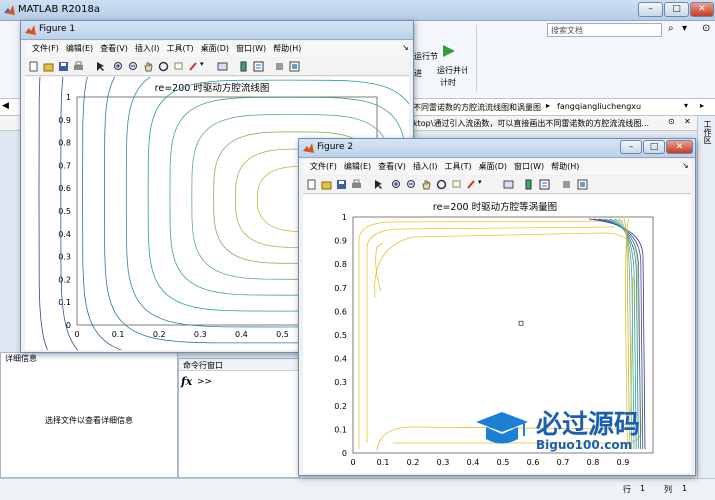  What do you see at coordinates (204, 382) in the screenshot?
I see `command-prompt: >>` at bounding box center [204, 382].